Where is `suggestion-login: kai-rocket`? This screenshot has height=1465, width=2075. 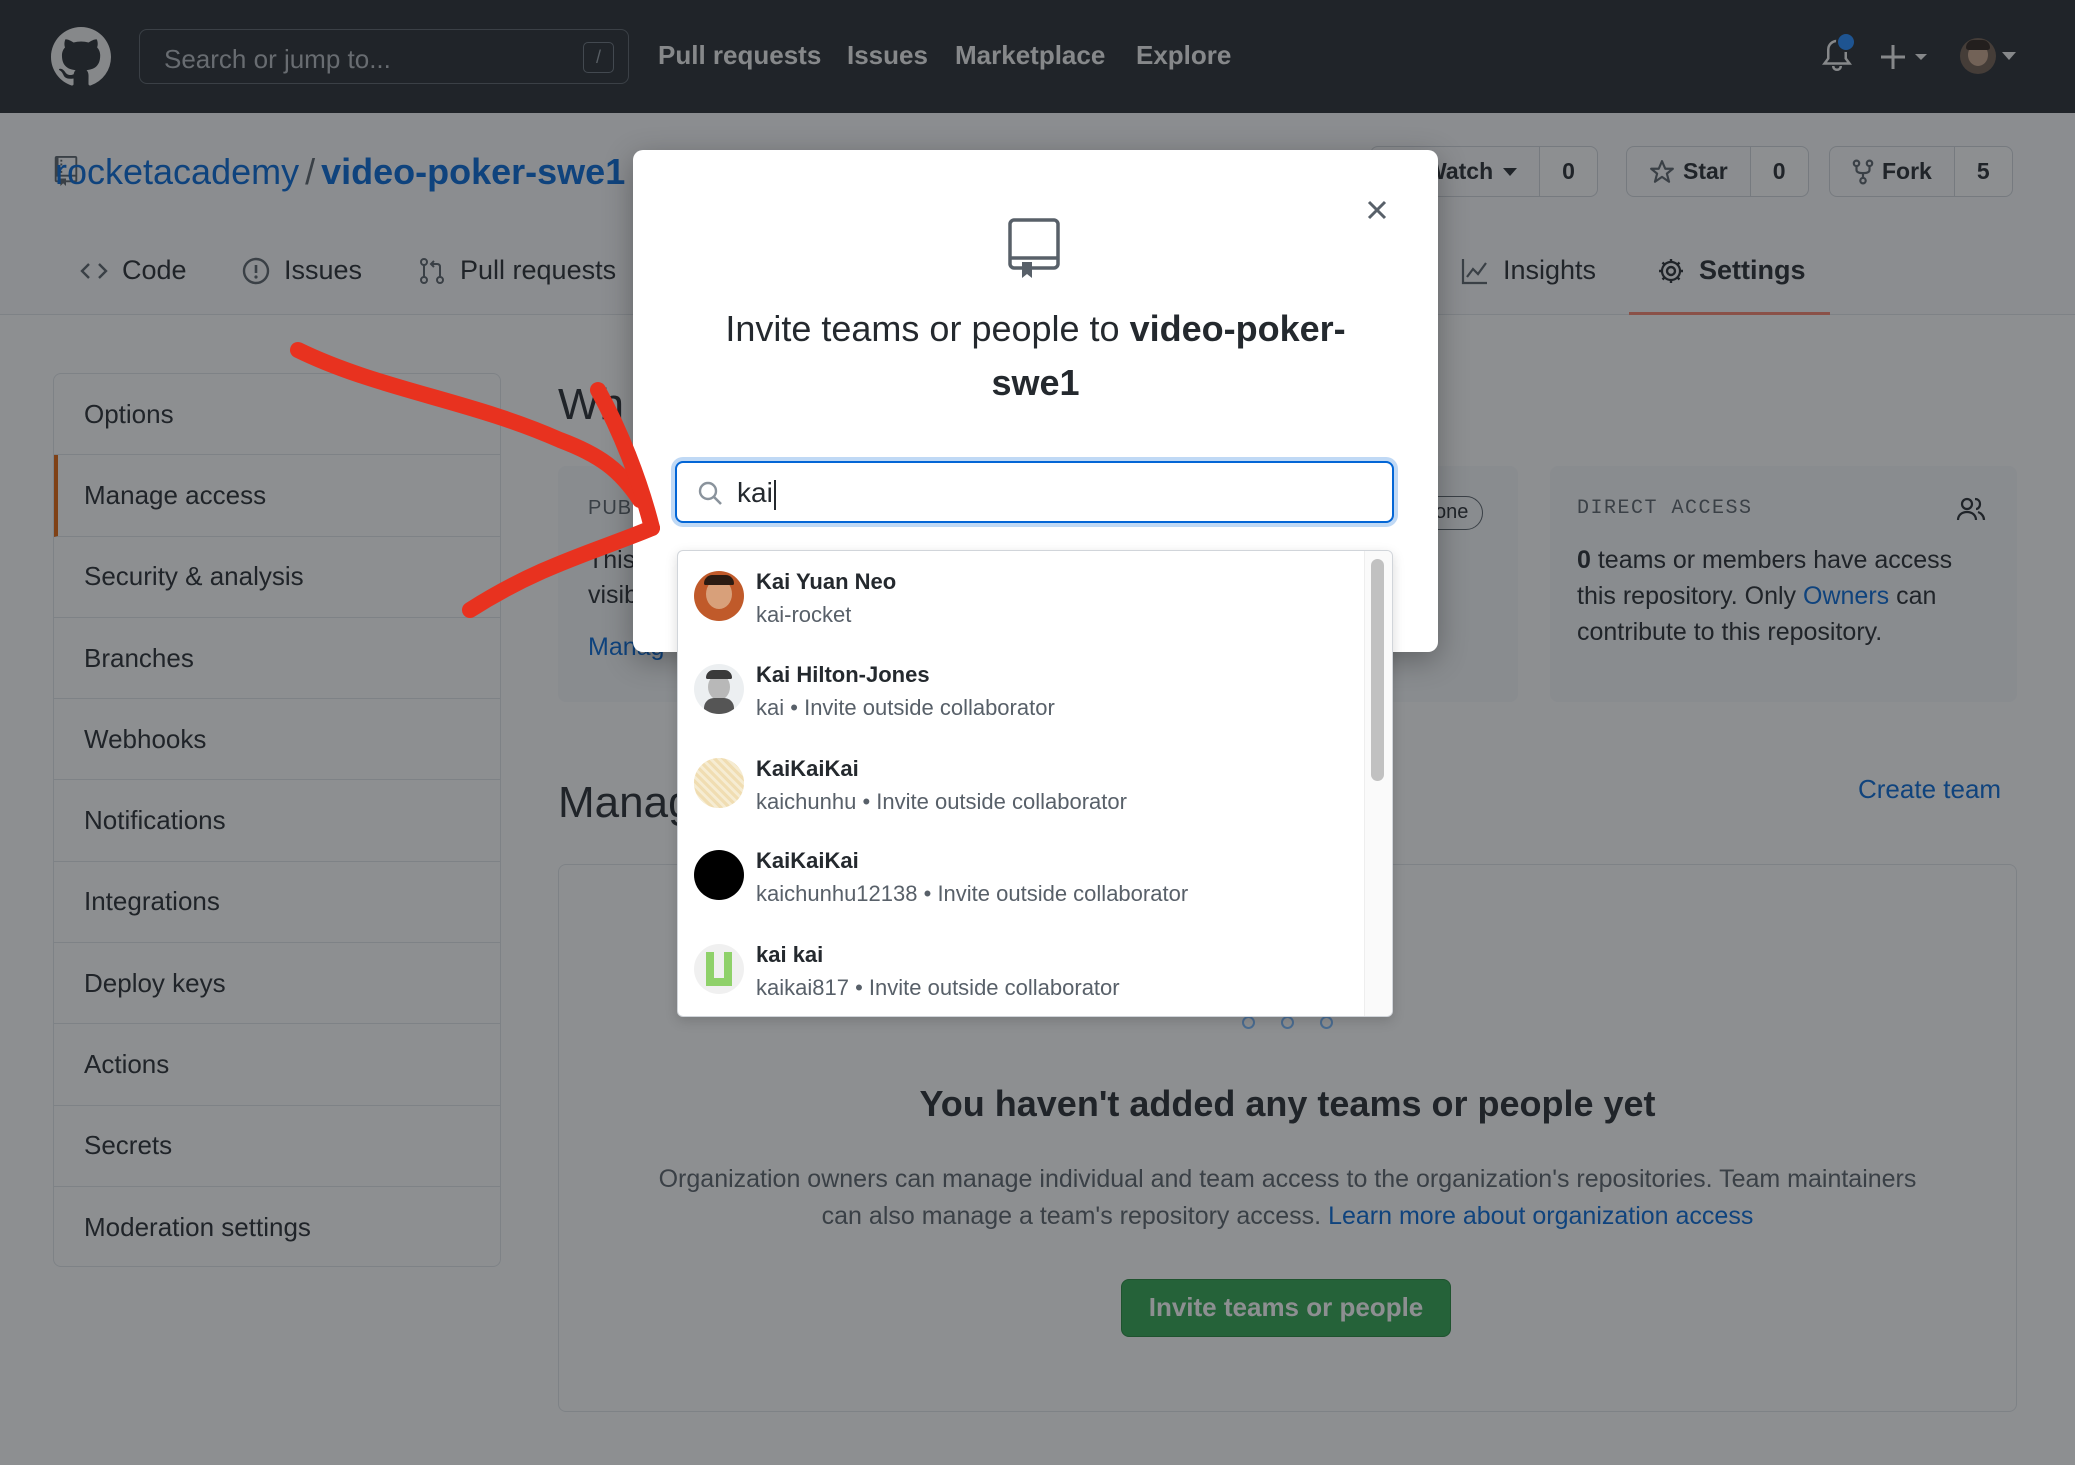 suggestion-login: kai-rocket is located at coordinates (804, 614).